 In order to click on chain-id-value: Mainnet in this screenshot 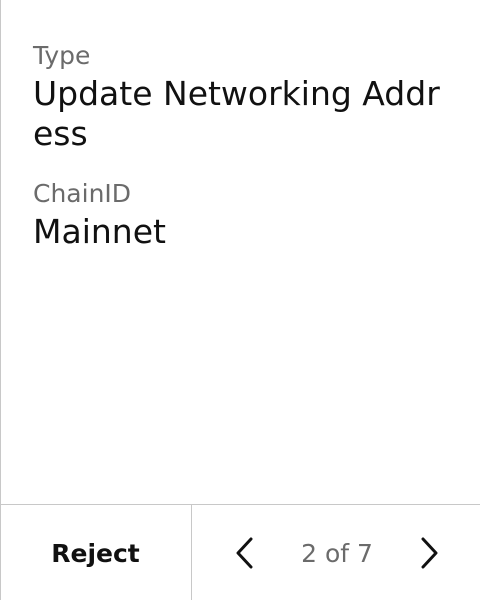, I will do `click(99, 231)`.